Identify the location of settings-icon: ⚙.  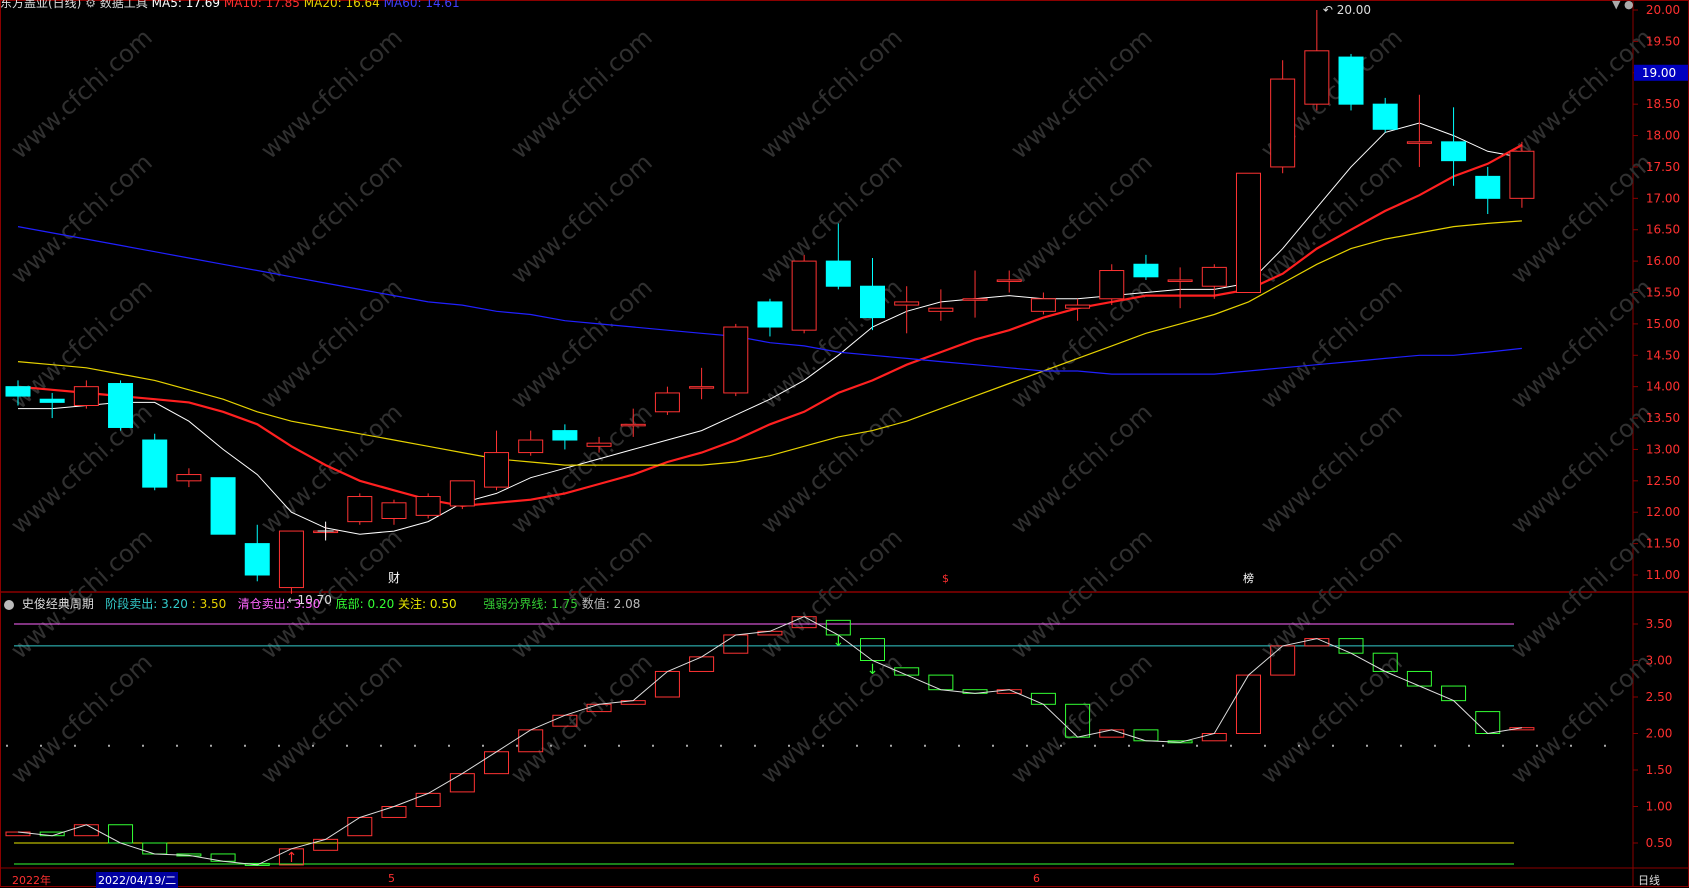
(90, 5).